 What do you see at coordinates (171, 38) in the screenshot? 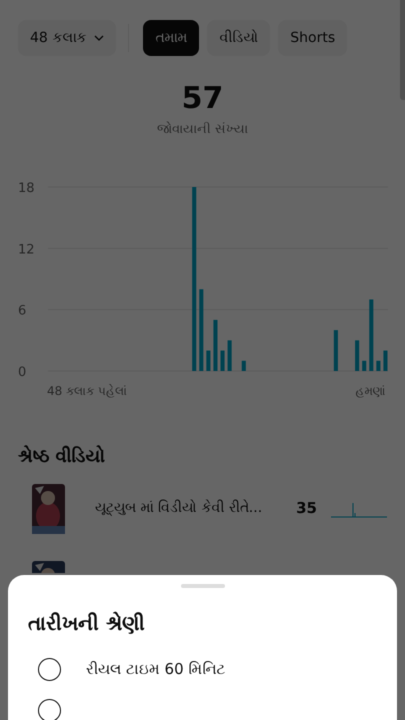
I see `filter-chip: તમામ` at bounding box center [171, 38].